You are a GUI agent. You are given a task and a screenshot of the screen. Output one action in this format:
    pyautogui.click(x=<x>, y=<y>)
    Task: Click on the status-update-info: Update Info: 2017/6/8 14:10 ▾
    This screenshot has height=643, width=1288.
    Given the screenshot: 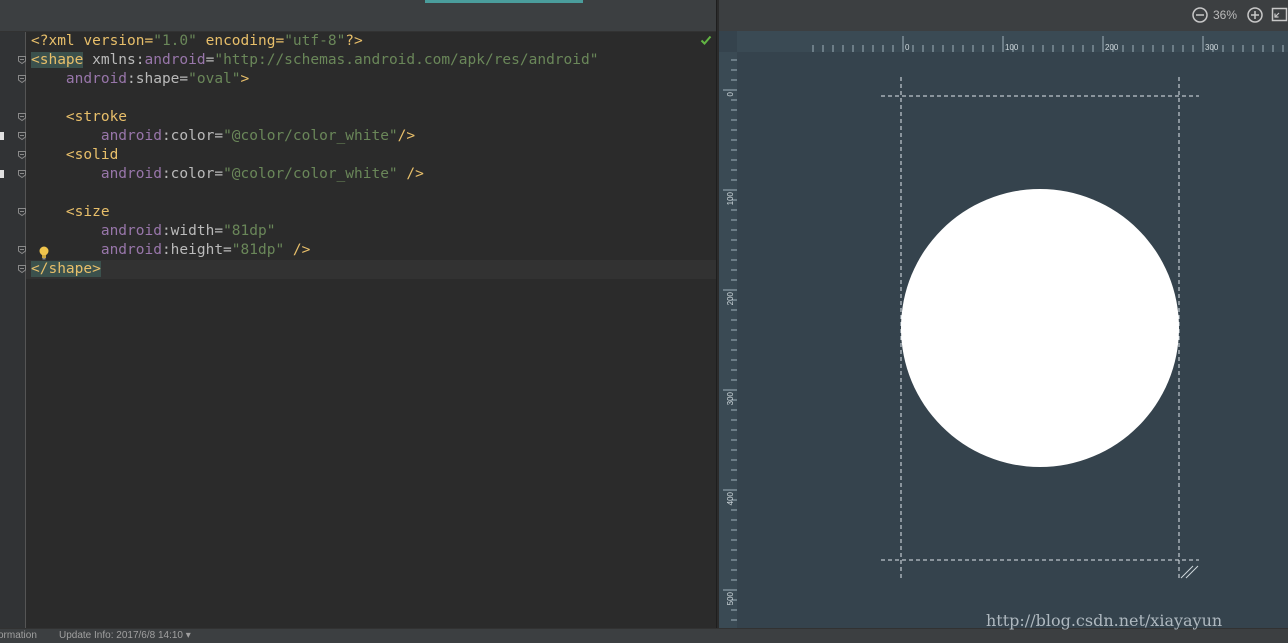 What is the action you would take?
    pyautogui.click(x=125, y=636)
    